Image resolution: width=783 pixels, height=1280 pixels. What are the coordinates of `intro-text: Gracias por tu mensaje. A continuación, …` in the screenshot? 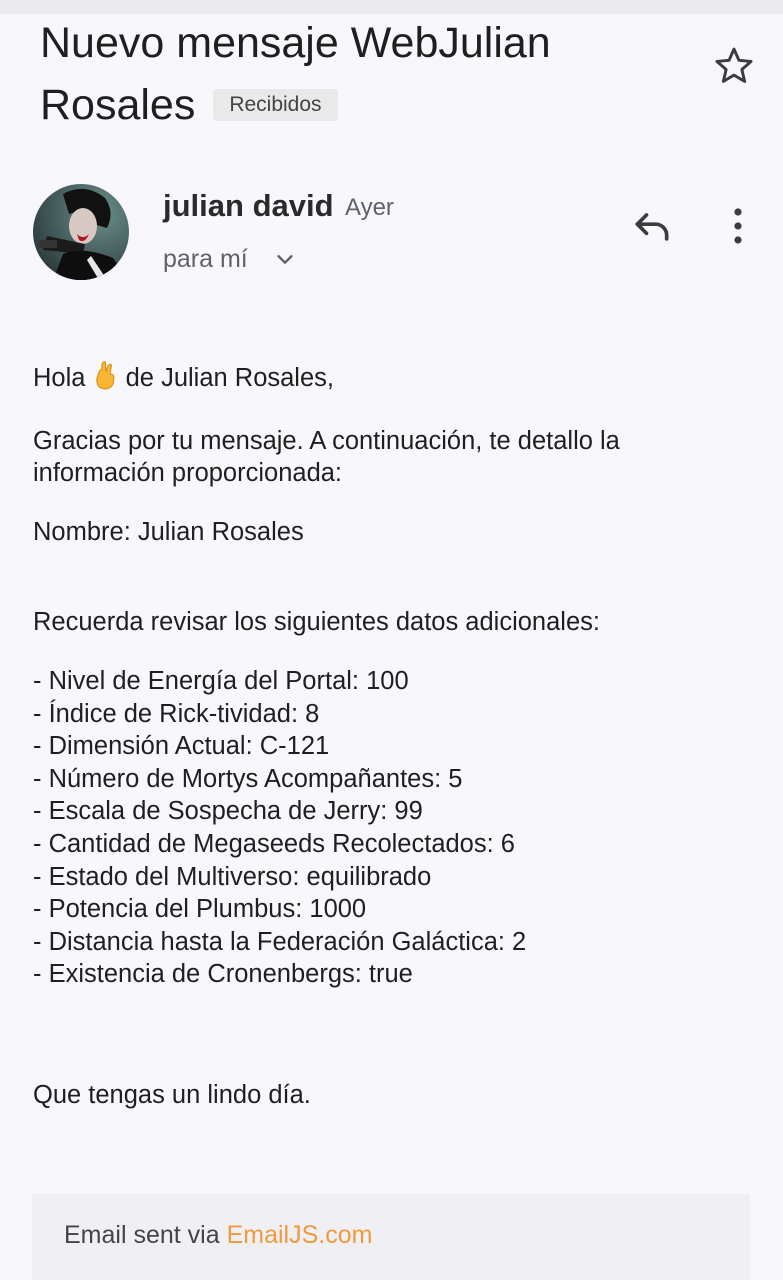 It's located at (326, 457).